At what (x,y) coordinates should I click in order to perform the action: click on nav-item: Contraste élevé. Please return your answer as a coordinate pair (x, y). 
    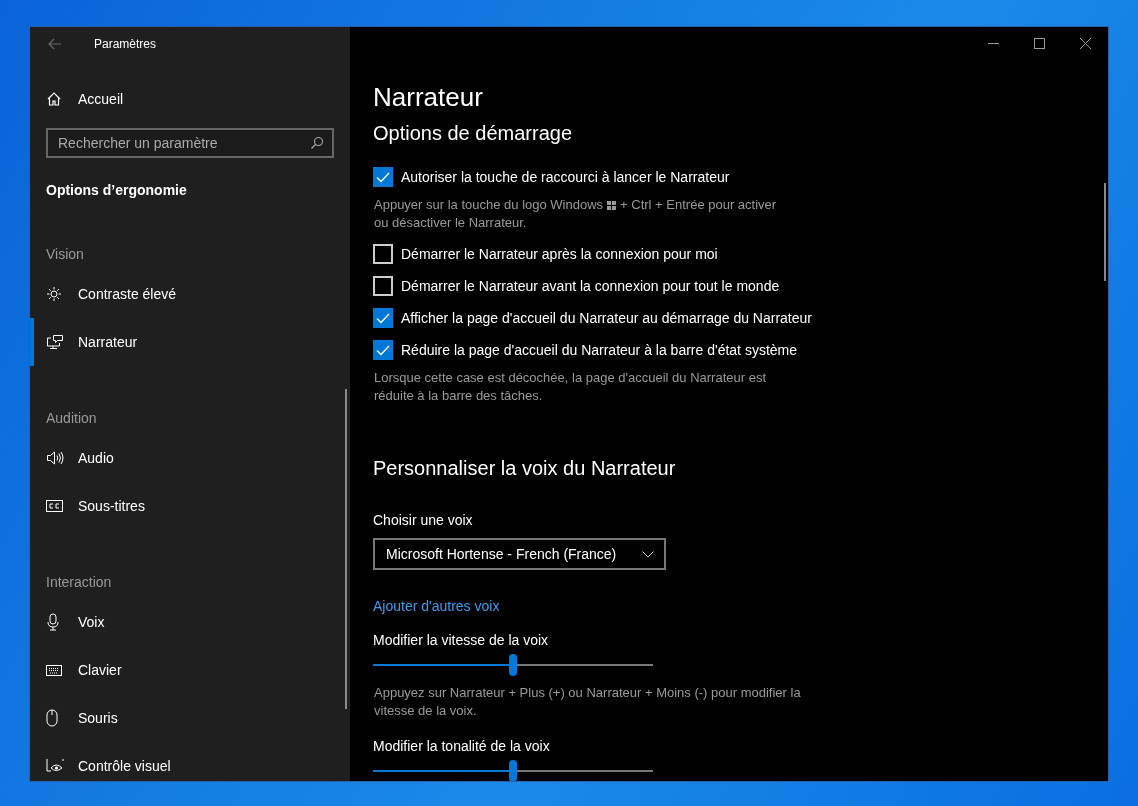
    Looking at the image, I should click on (190, 294).